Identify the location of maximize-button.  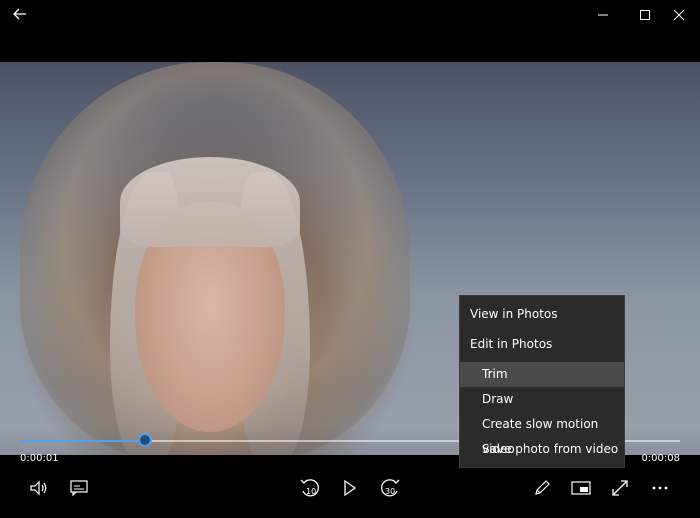
(645, 15).